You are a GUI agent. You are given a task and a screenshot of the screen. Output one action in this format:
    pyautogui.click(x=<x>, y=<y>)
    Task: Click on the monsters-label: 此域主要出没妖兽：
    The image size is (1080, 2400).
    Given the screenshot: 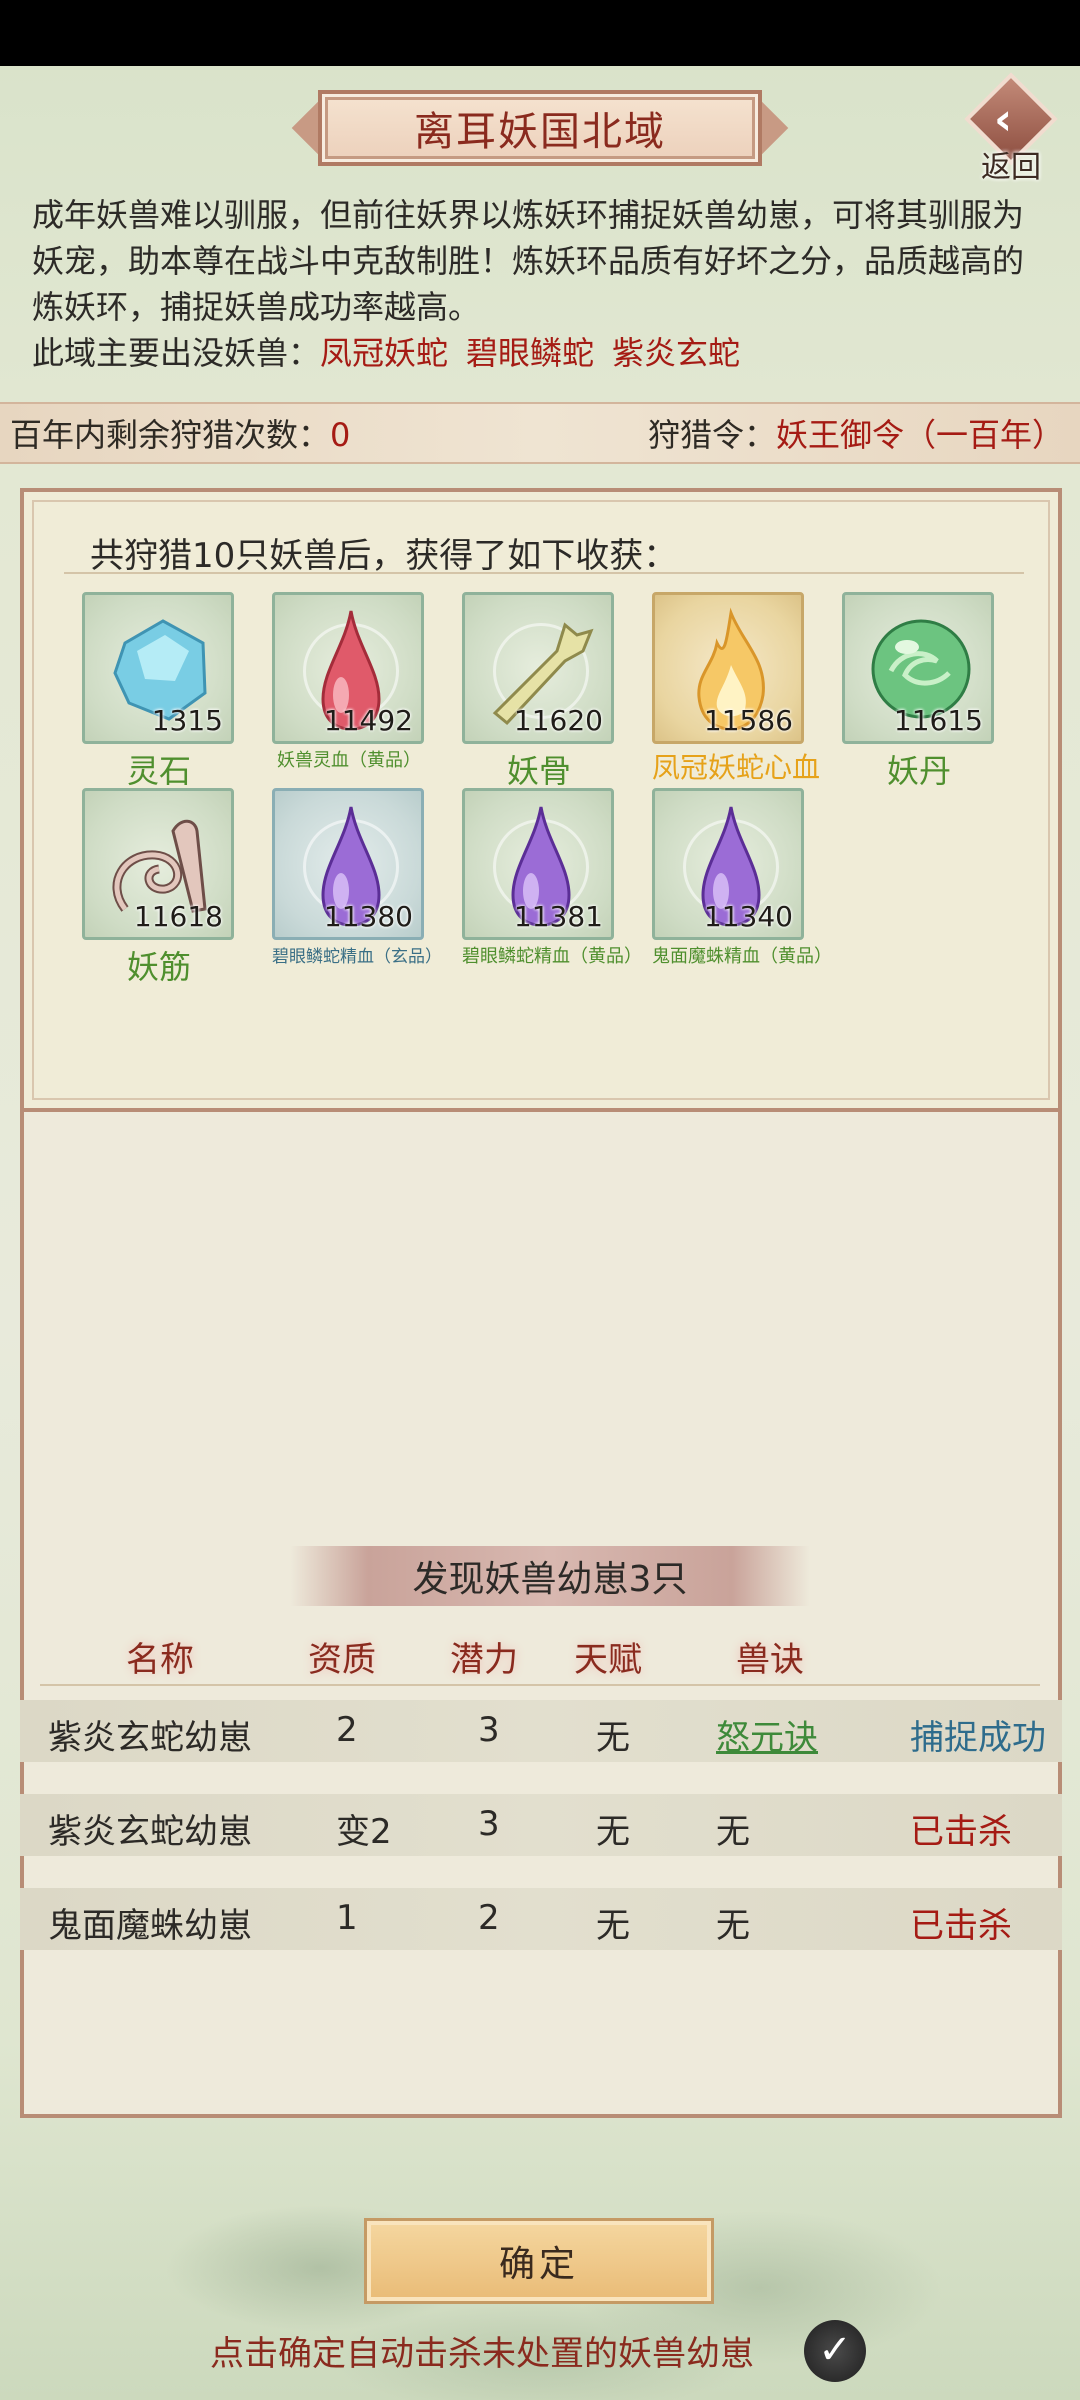 What is the action you would take?
    pyautogui.click(x=176, y=353)
    